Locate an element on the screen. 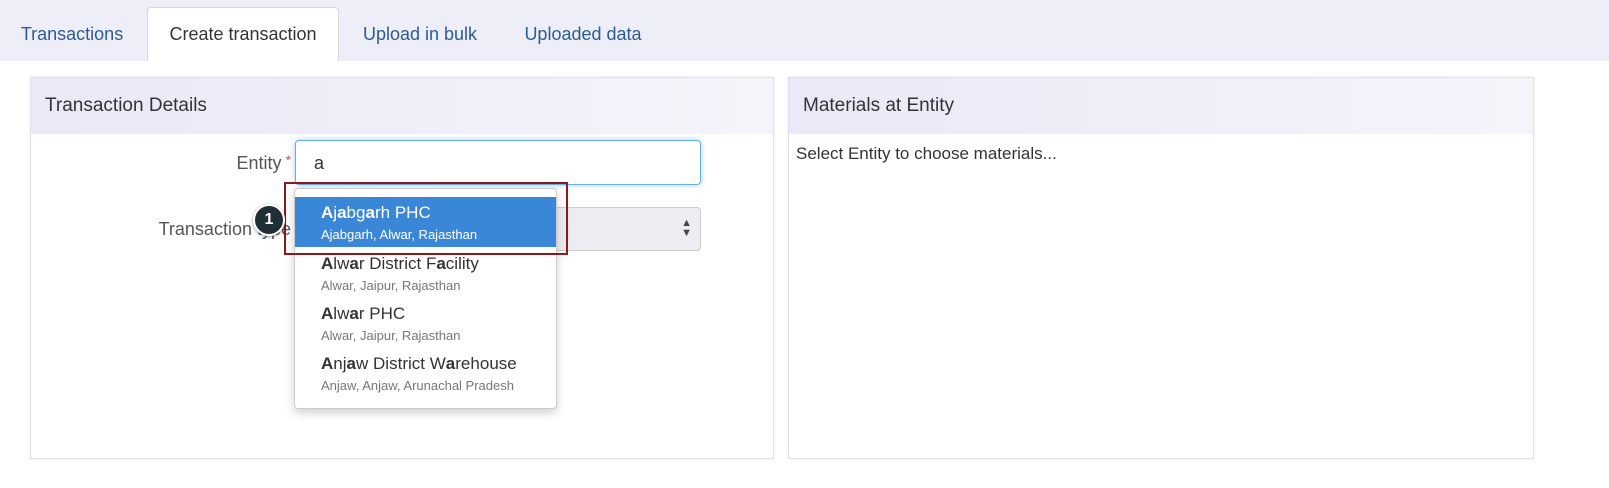  tab-upload-in-bulk: Upload in bulk is located at coordinates (420, 34).